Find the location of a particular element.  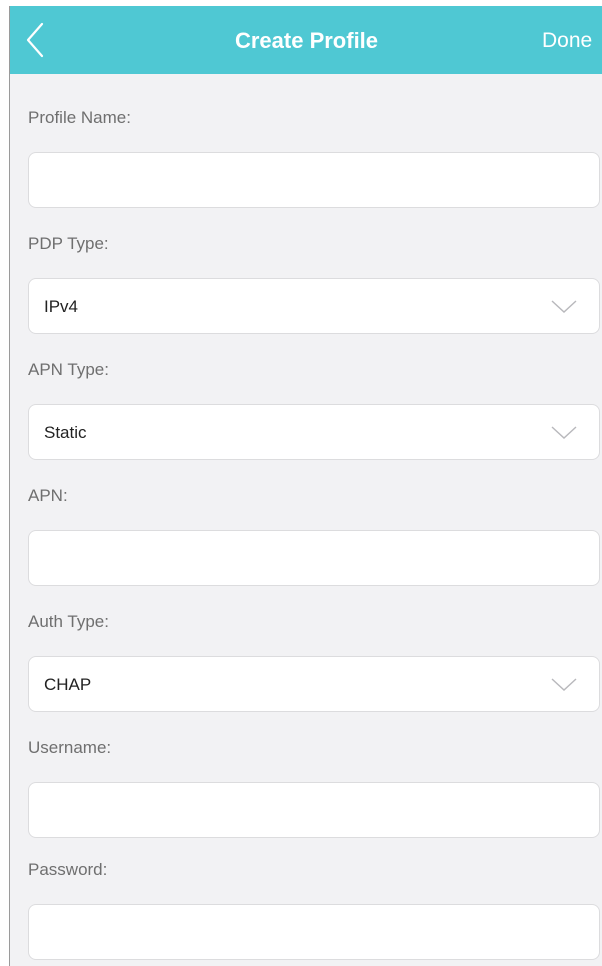

page-title: Create Profile is located at coordinates (306, 40).